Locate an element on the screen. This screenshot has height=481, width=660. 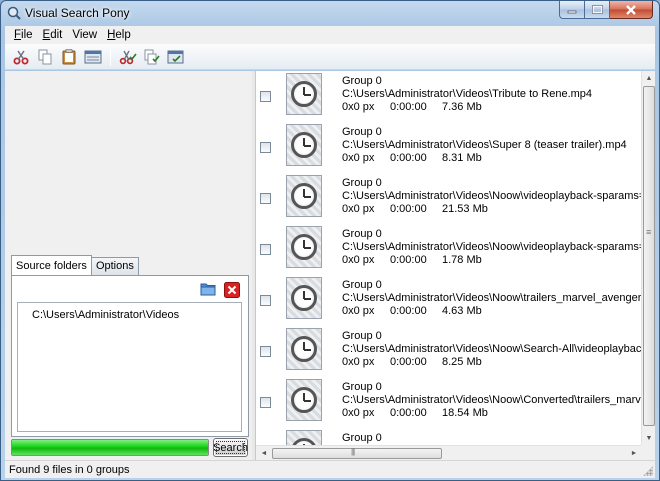
scroll-up-icon: ▲ is located at coordinates (648, 78).